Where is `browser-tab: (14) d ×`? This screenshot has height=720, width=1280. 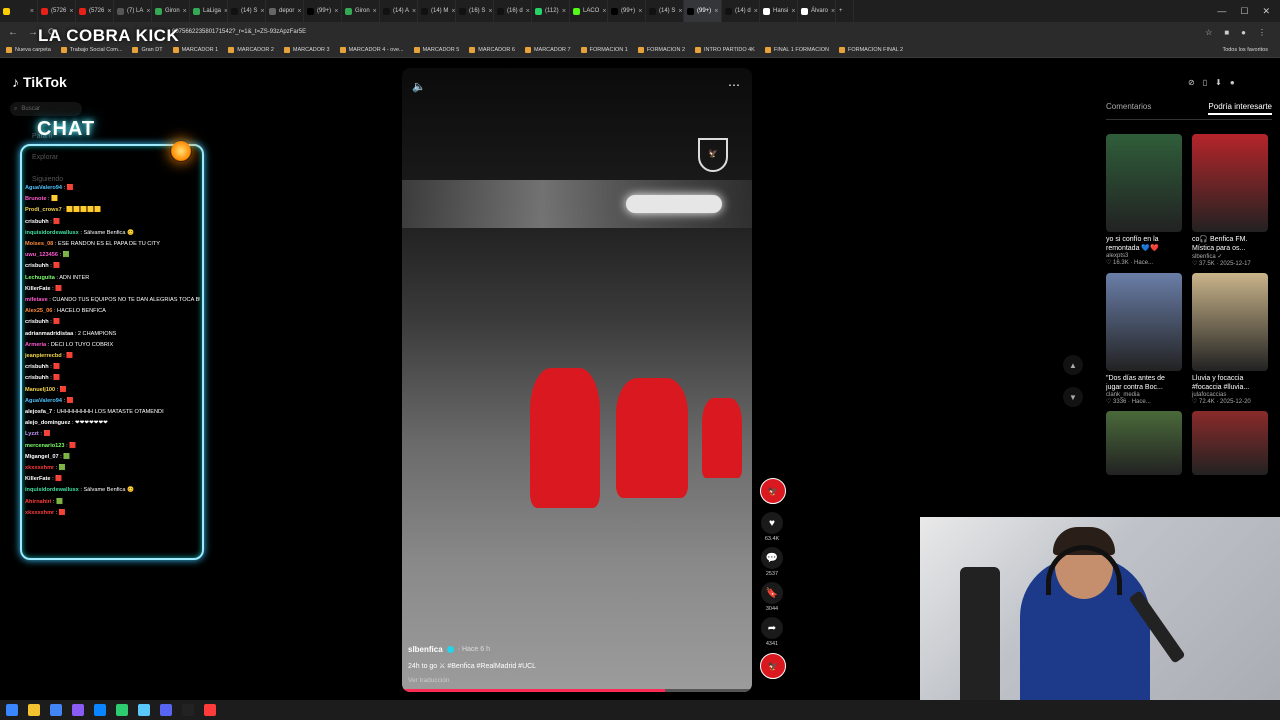 browser-tab: (14) d × is located at coordinates (741, 11).